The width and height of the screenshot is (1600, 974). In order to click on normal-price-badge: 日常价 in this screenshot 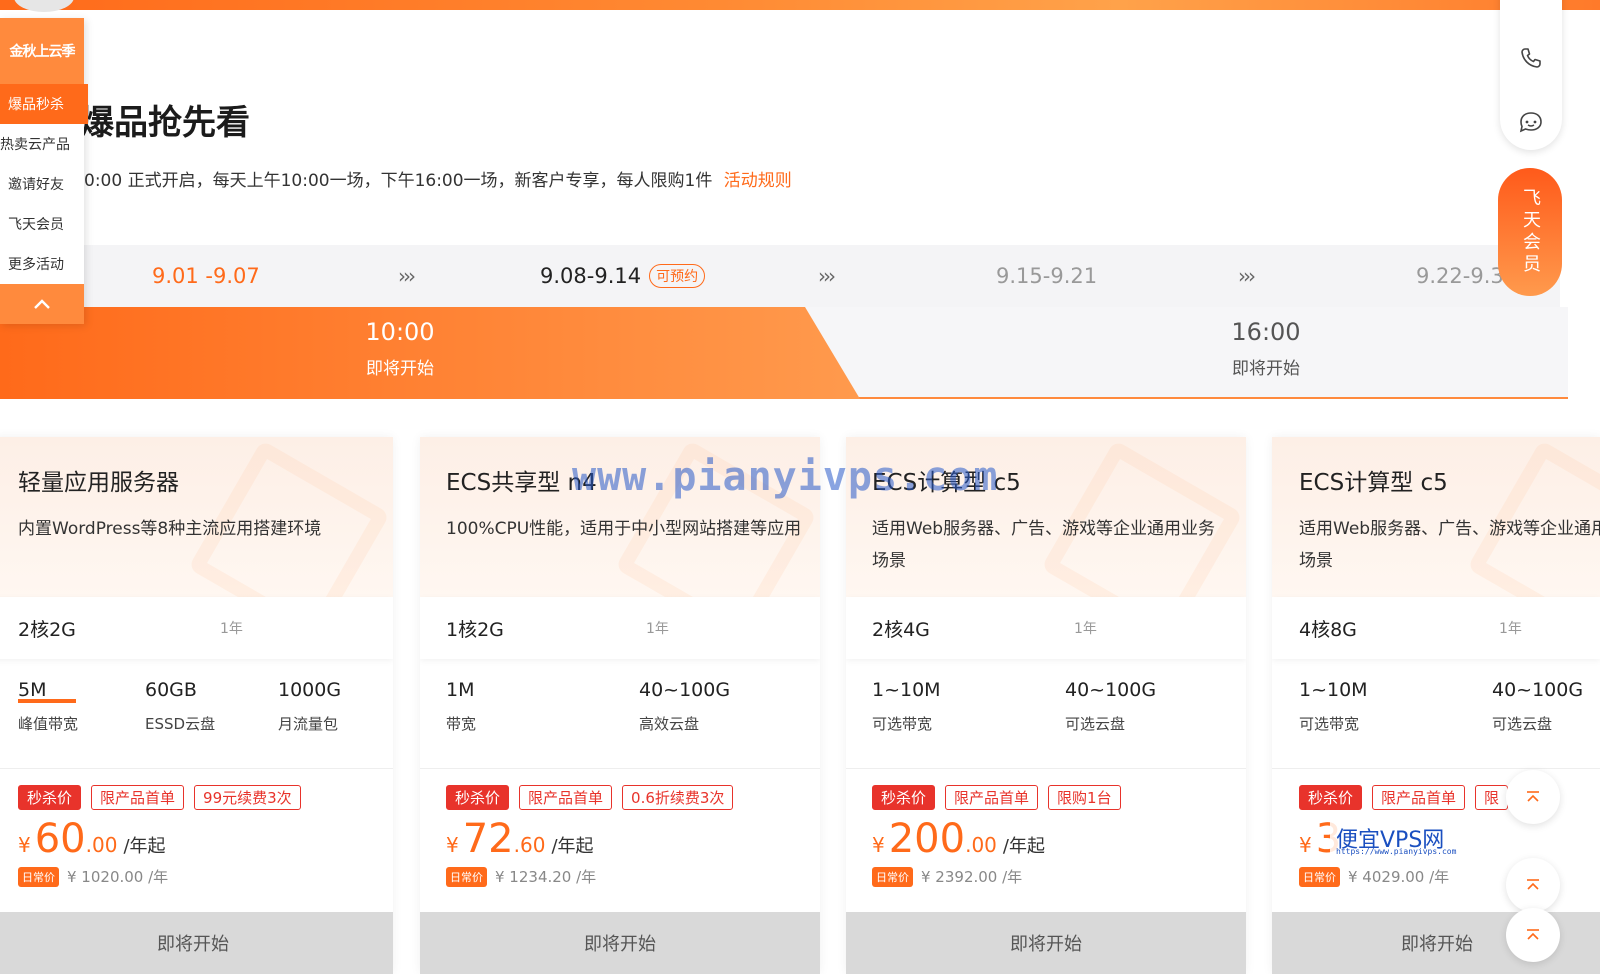, I will do `click(1319, 876)`.